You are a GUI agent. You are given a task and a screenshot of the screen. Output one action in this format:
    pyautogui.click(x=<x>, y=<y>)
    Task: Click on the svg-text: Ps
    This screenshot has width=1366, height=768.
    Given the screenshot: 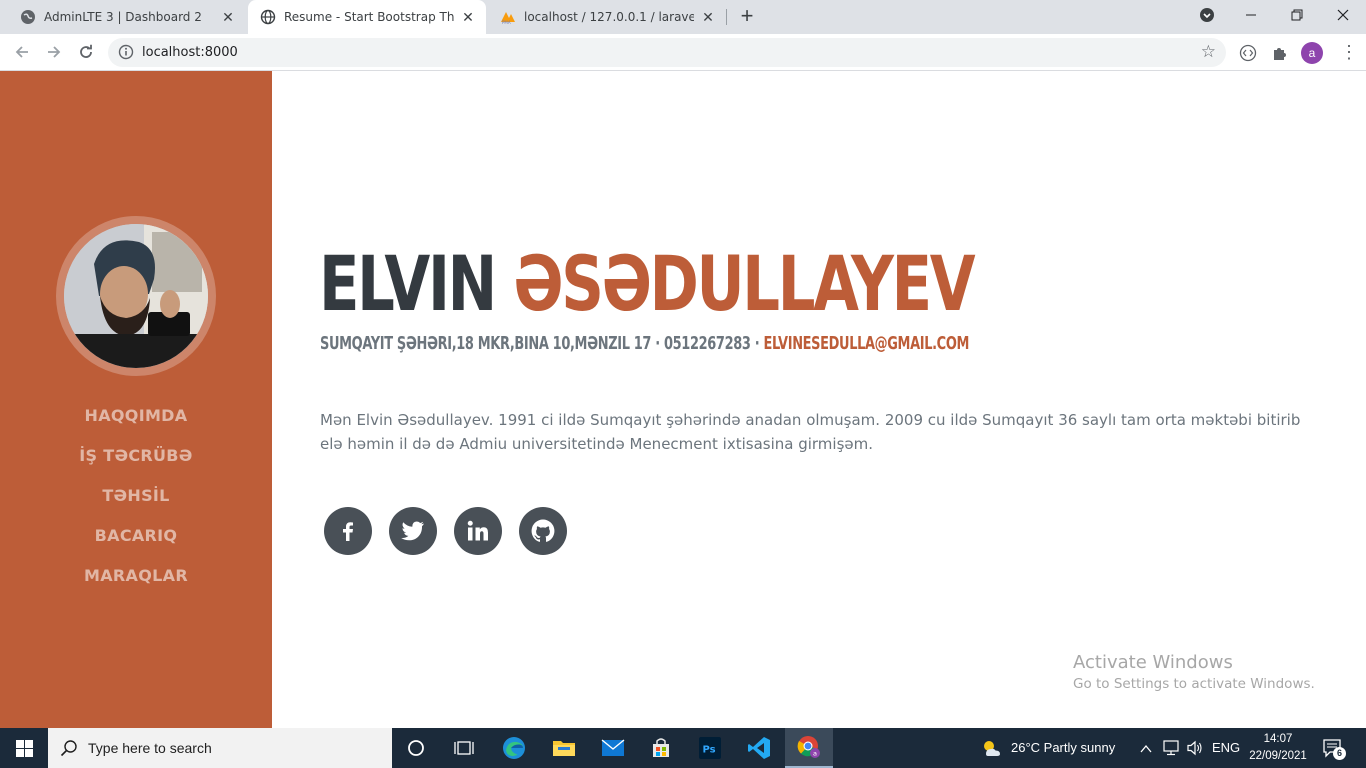 What is the action you would take?
    pyautogui.click(x=709, y=750)
    